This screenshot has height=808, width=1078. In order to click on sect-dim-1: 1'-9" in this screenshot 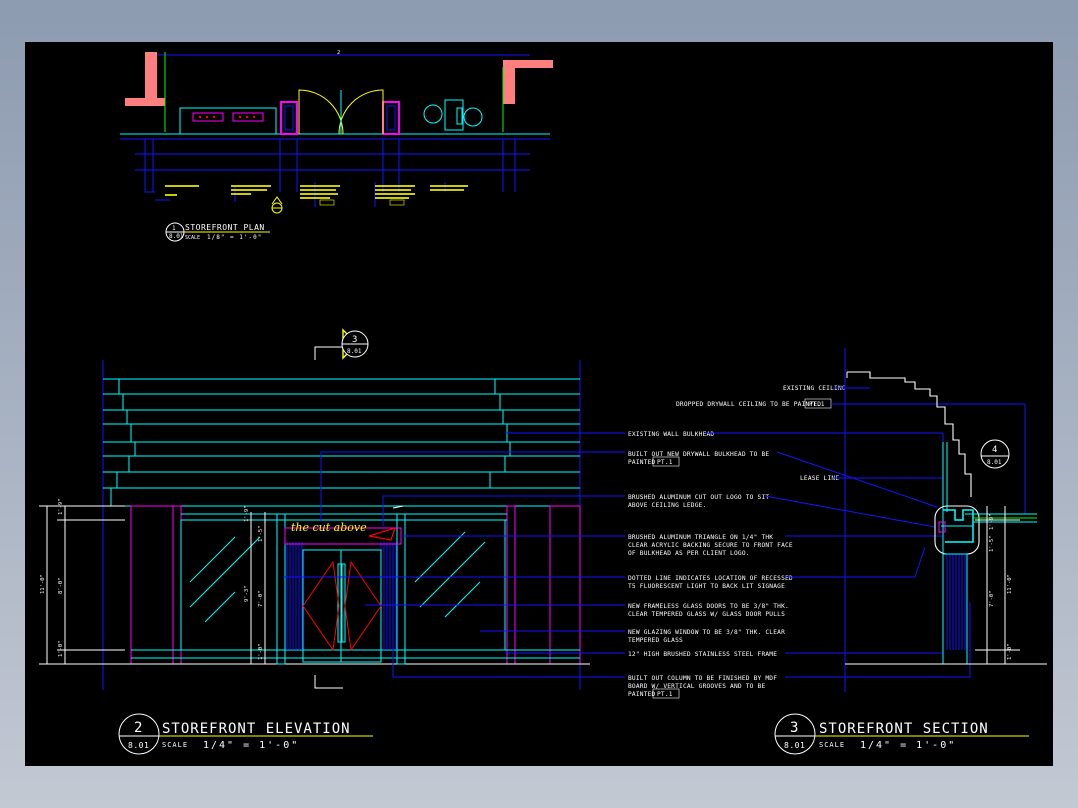, I will do `click(992, 521)`.